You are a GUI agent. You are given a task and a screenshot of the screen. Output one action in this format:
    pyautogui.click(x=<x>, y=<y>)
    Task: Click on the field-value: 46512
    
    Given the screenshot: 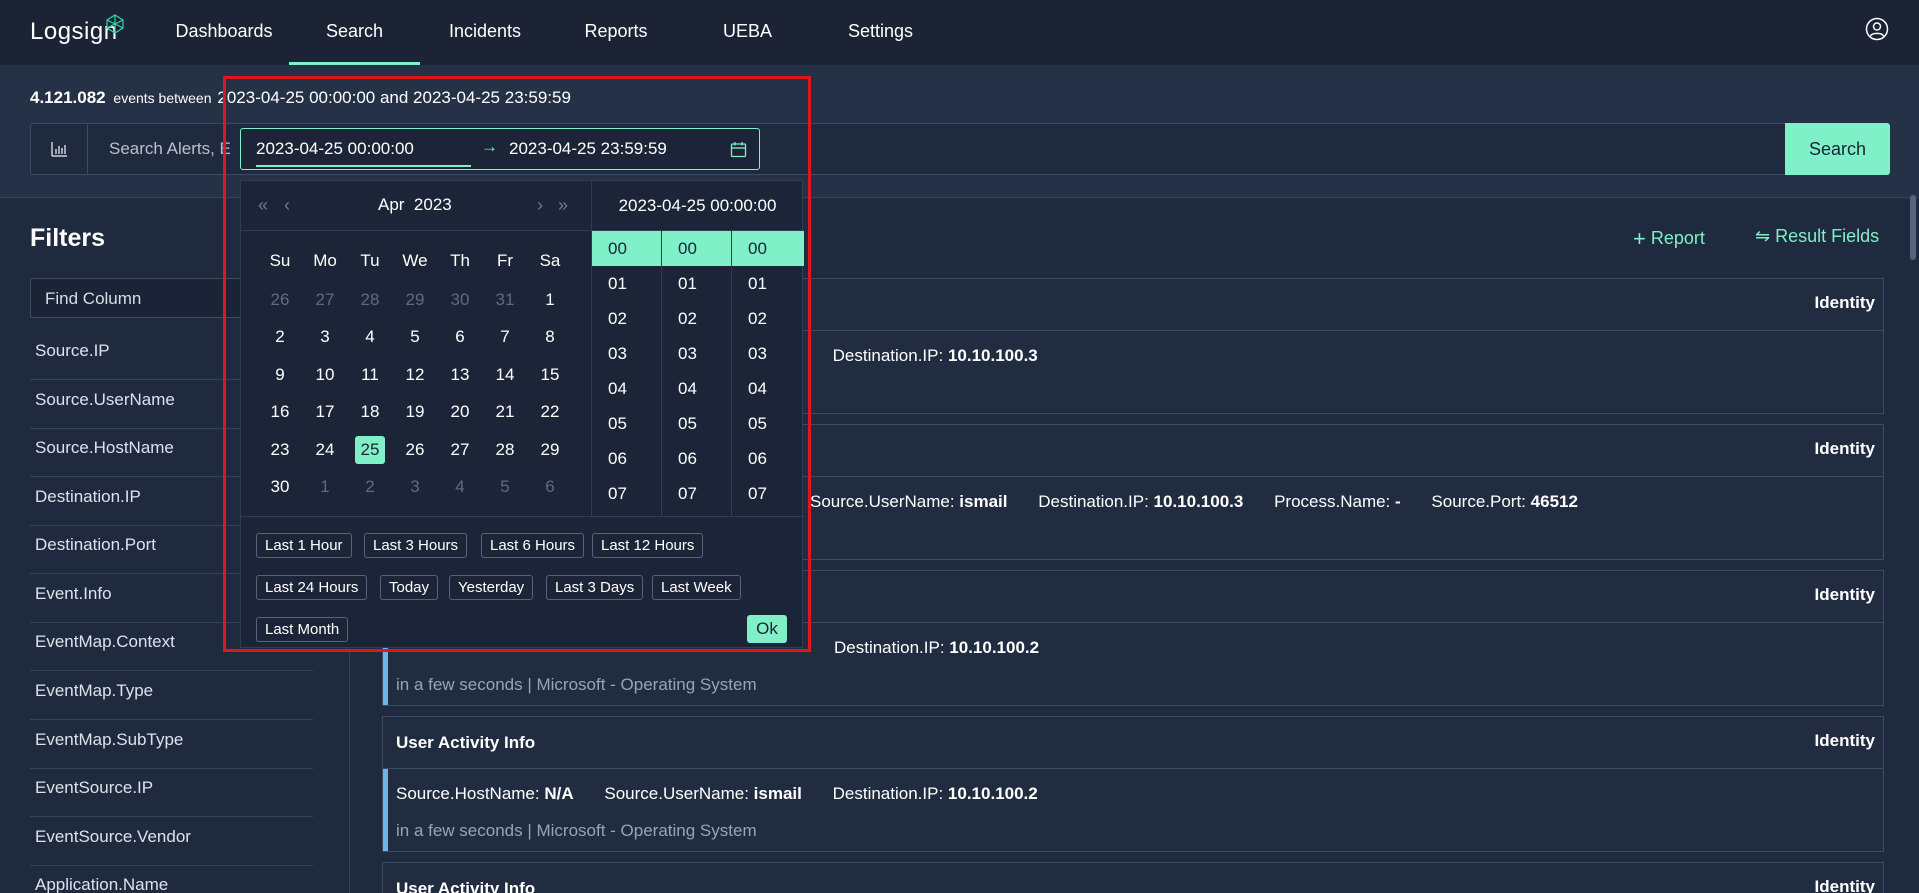 What is the action you would take?
    pyautogui.click(x=1554, y=501)
    